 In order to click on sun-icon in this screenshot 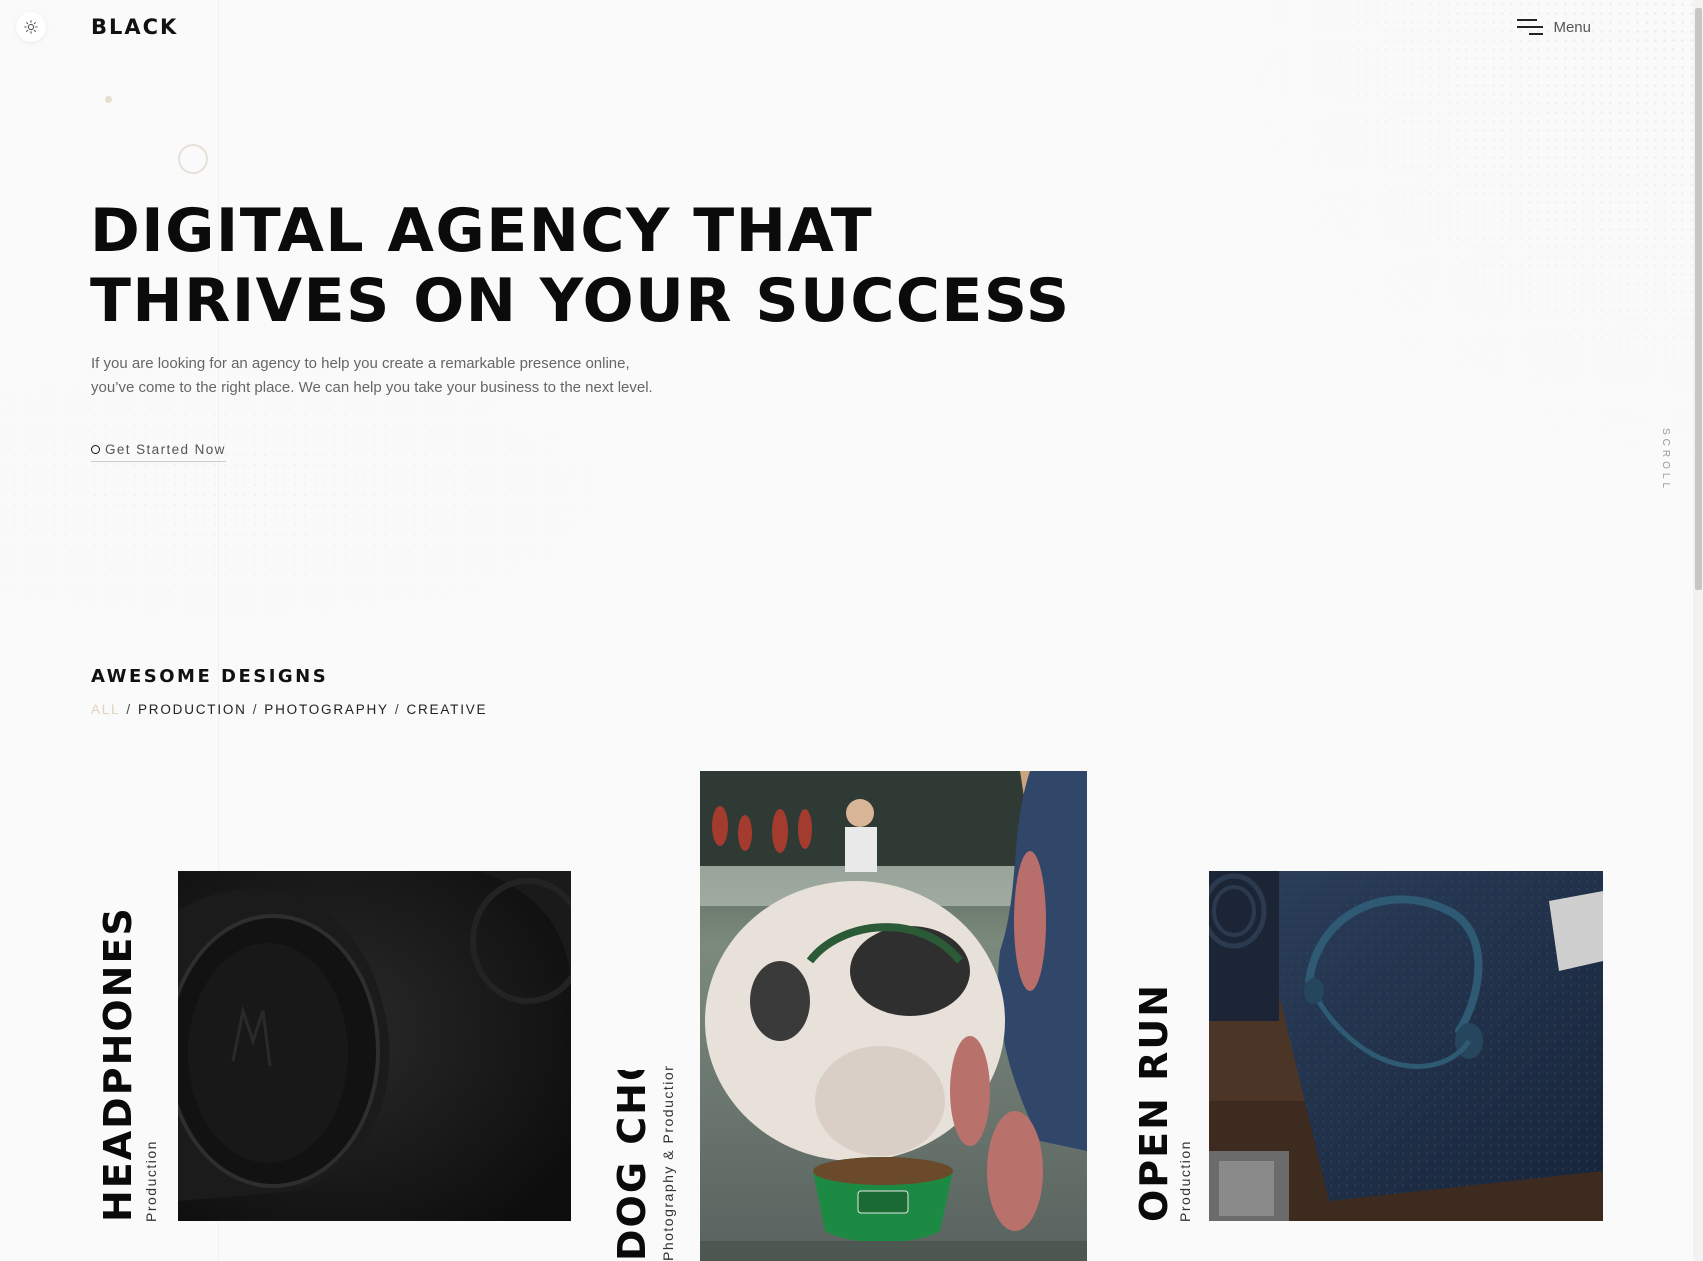, I will do `click(31, 27)`.